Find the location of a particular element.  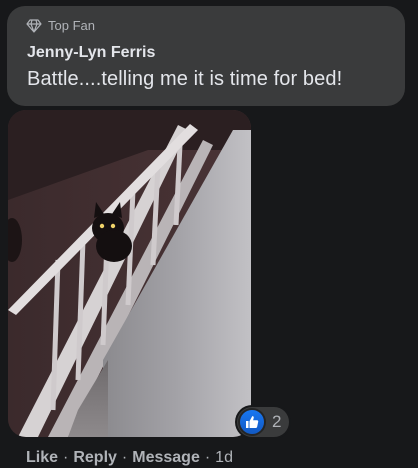

top-fan-badge: Top Fan is located at coordinates (60, 25).